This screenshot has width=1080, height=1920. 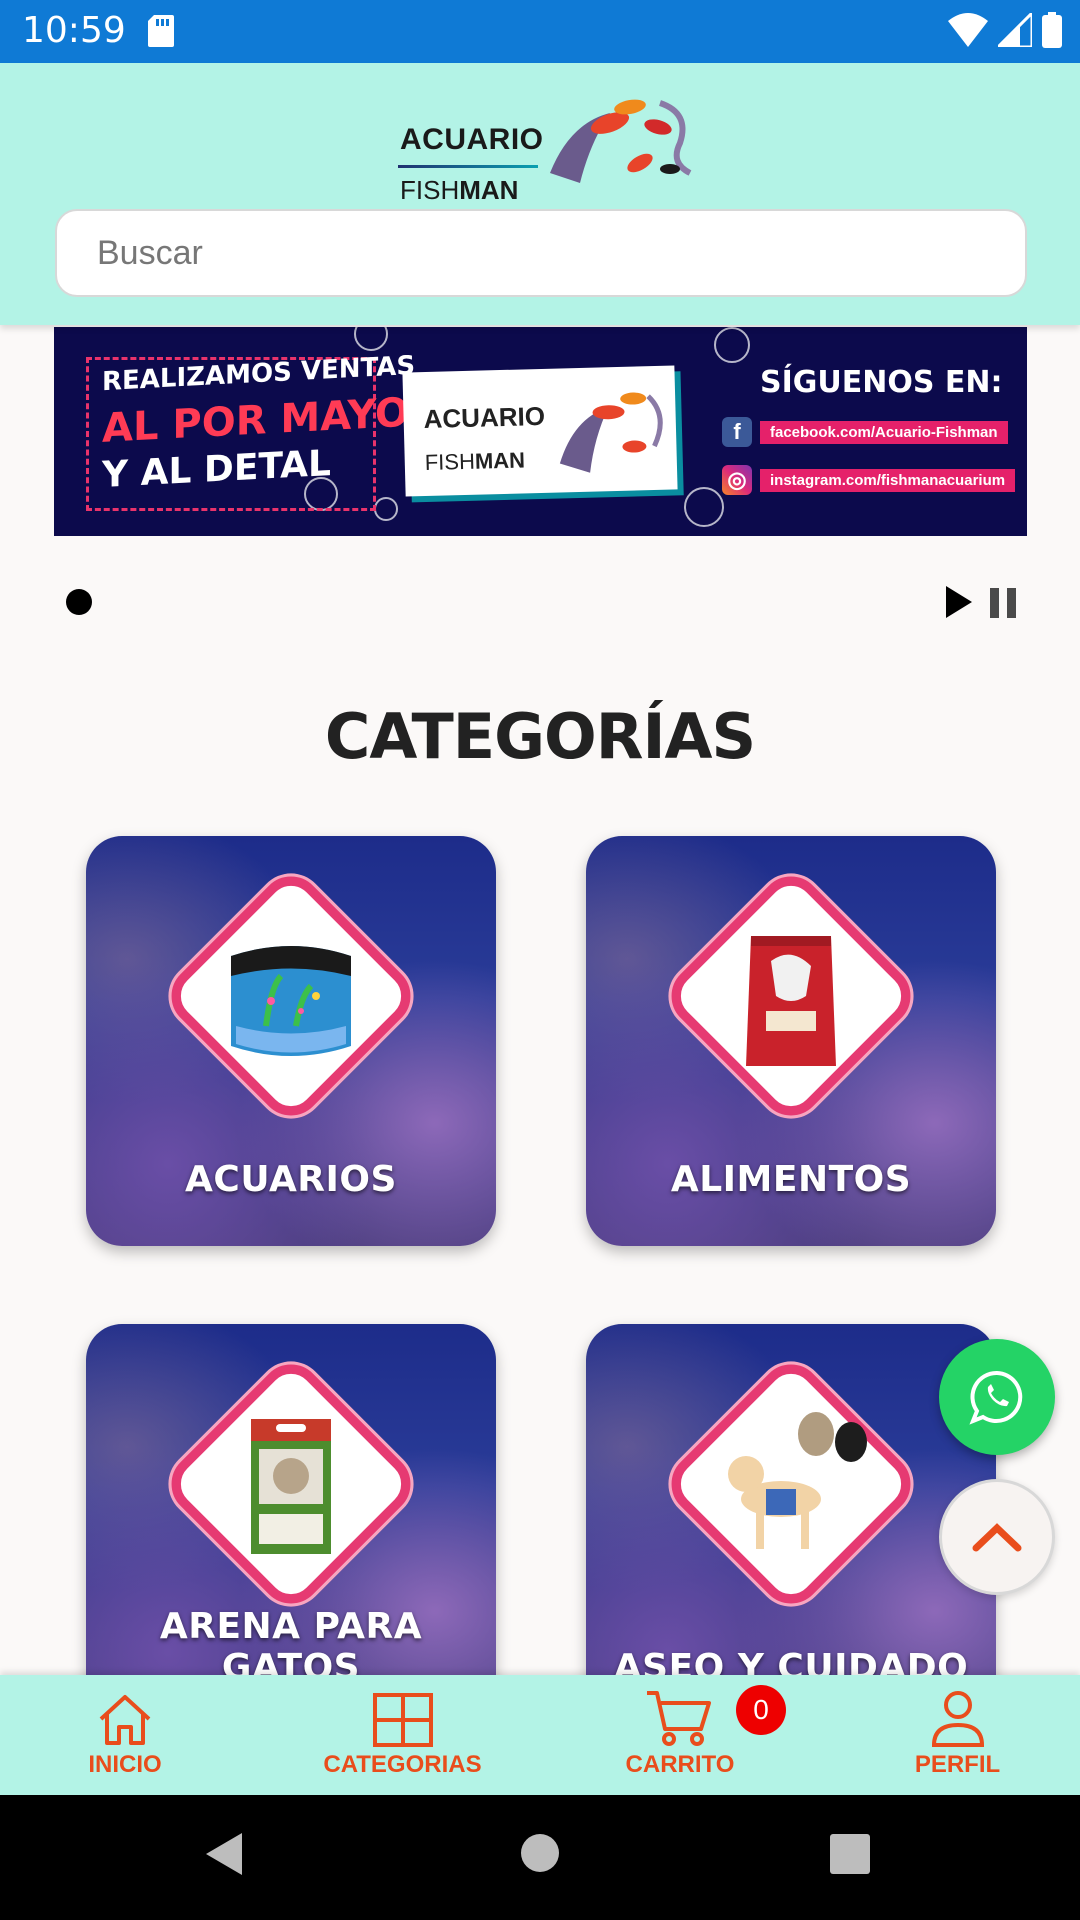 I want to click on categories-title: CATEGORÍAS, so click(x=540, y=736).